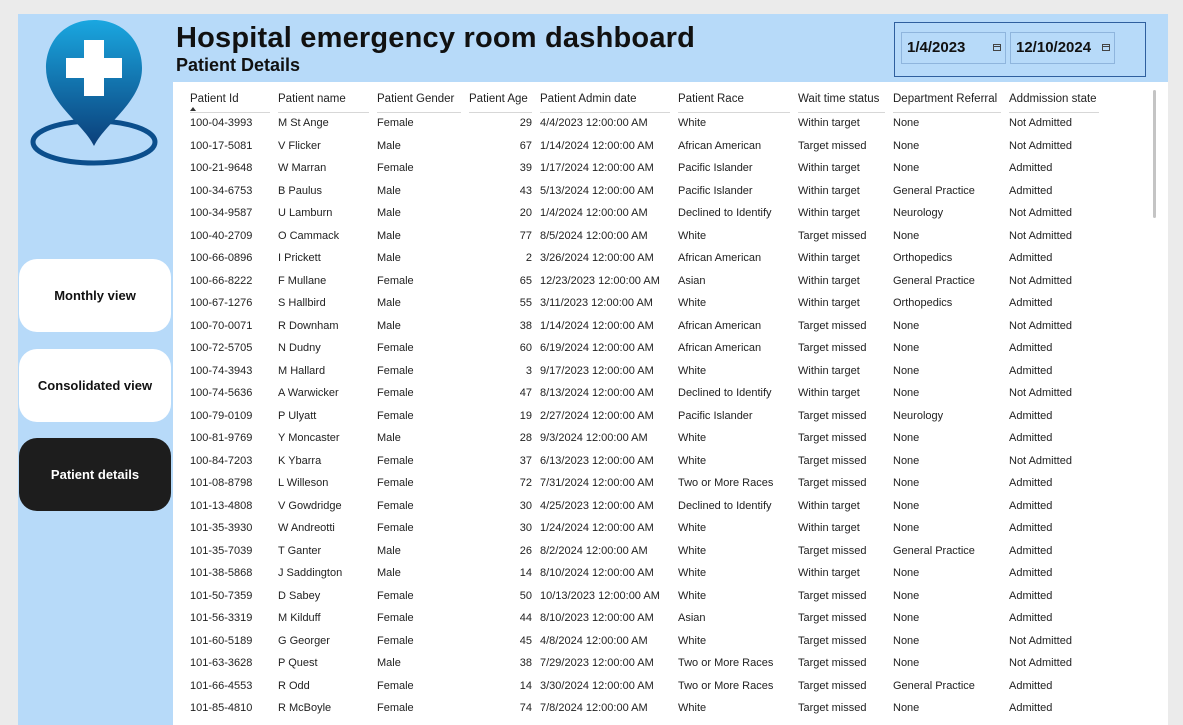  Describe the element at coordinates (299, 145) in the screenshot. I see `cell-patient-name: V Flicker` at that location.